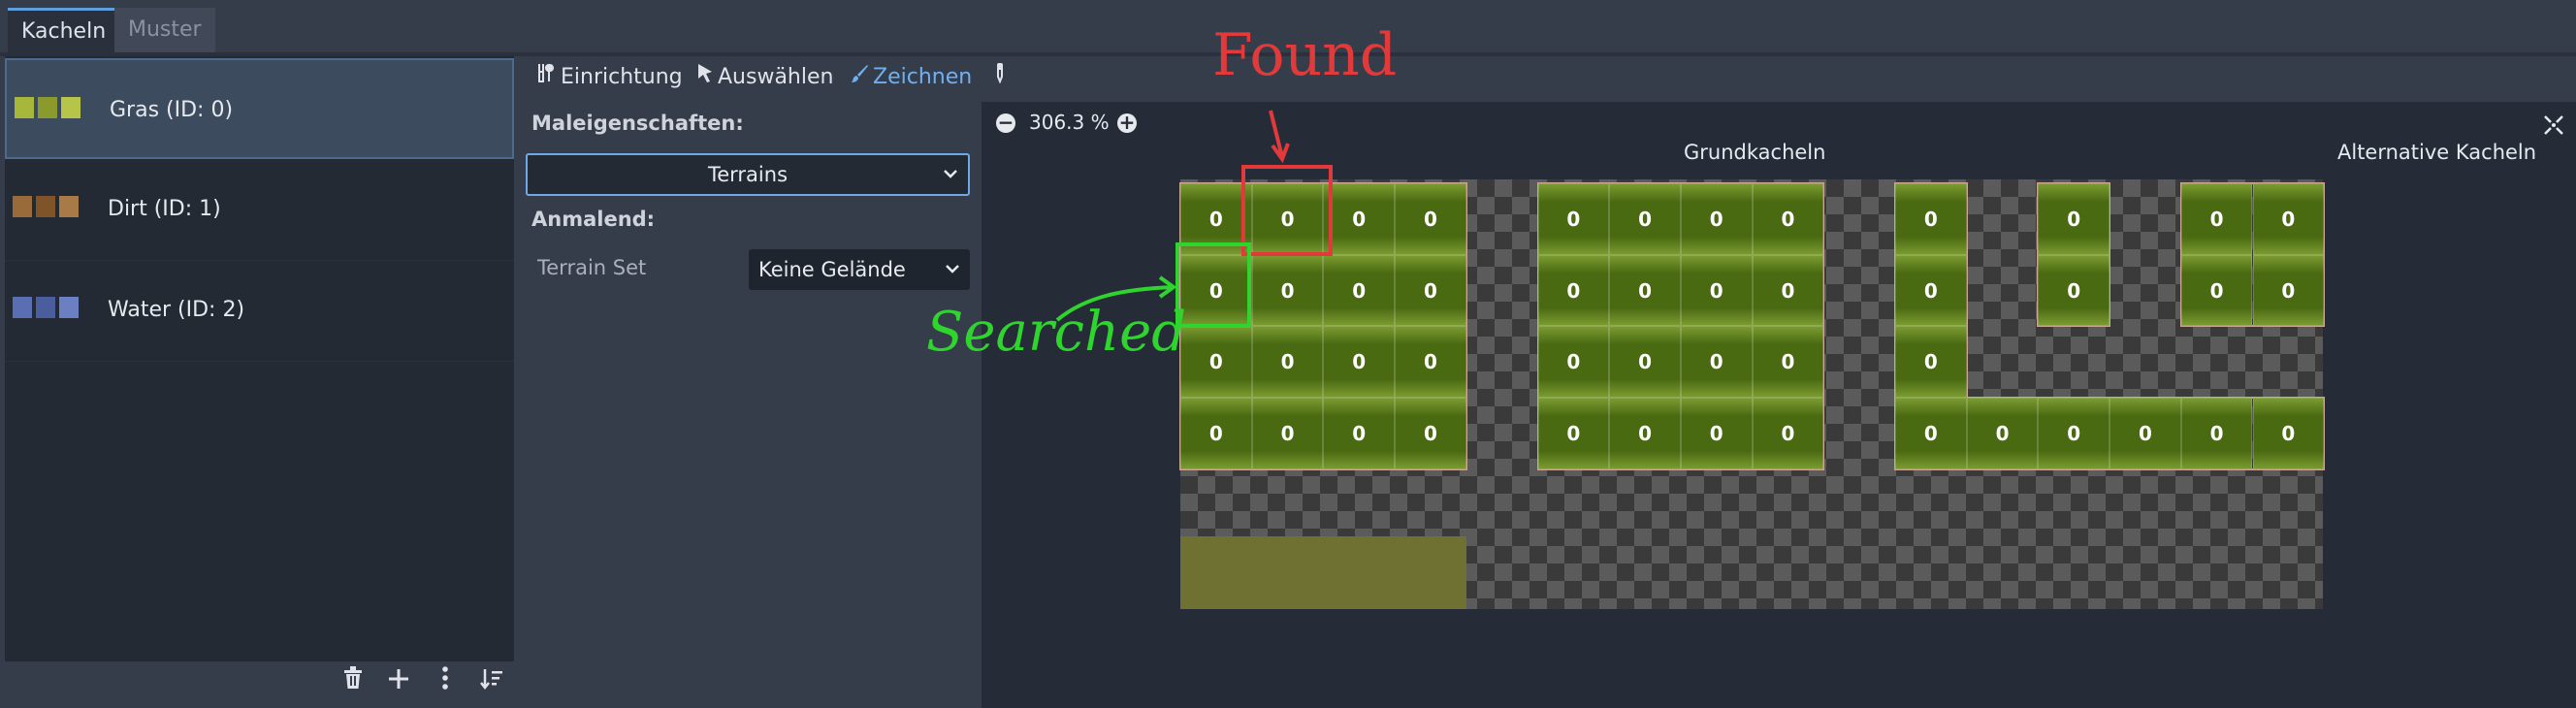  I want to click on painting-label: Anmalend:, so click(593, 219).